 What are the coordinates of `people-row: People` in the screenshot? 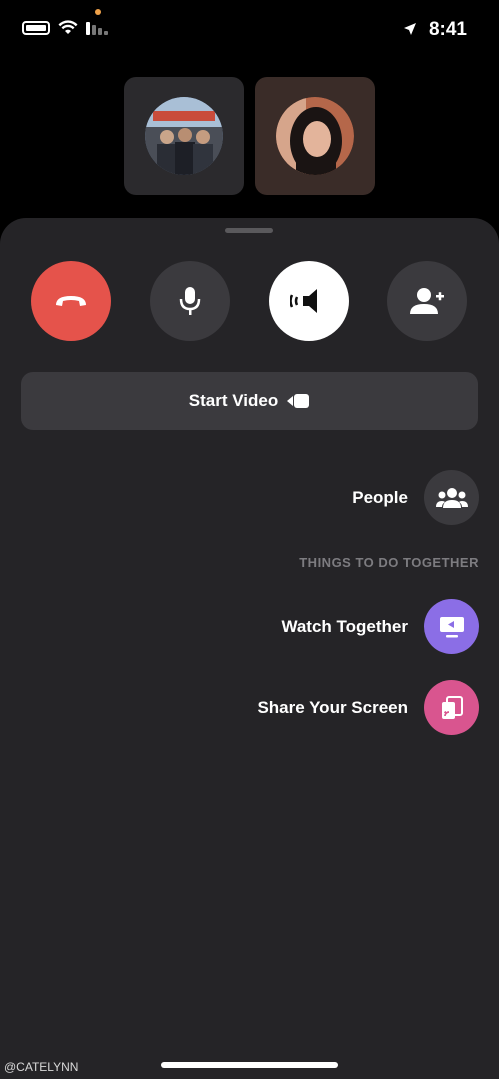 It's located at (415, 497).